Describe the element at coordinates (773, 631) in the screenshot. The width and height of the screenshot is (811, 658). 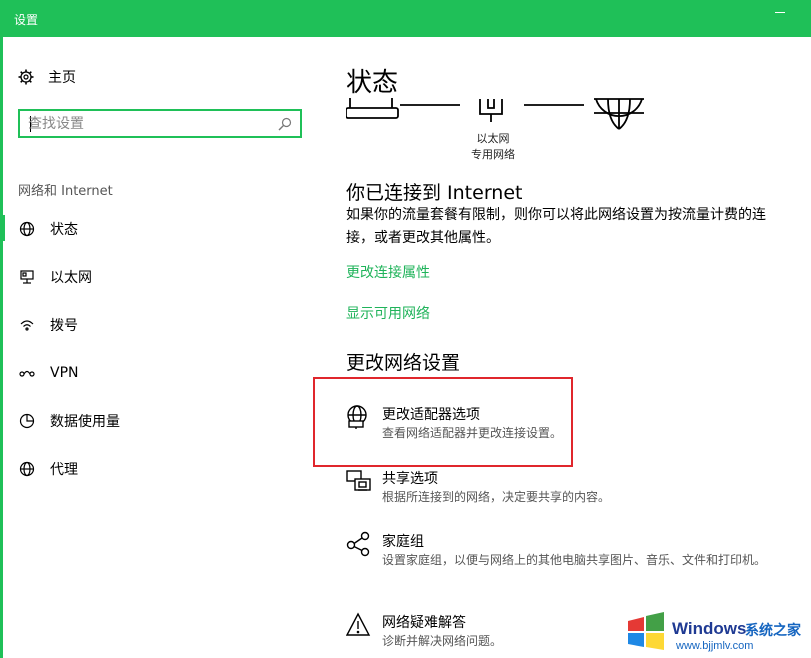
I see `watermark-brand-cn: 系统之家` at that location.